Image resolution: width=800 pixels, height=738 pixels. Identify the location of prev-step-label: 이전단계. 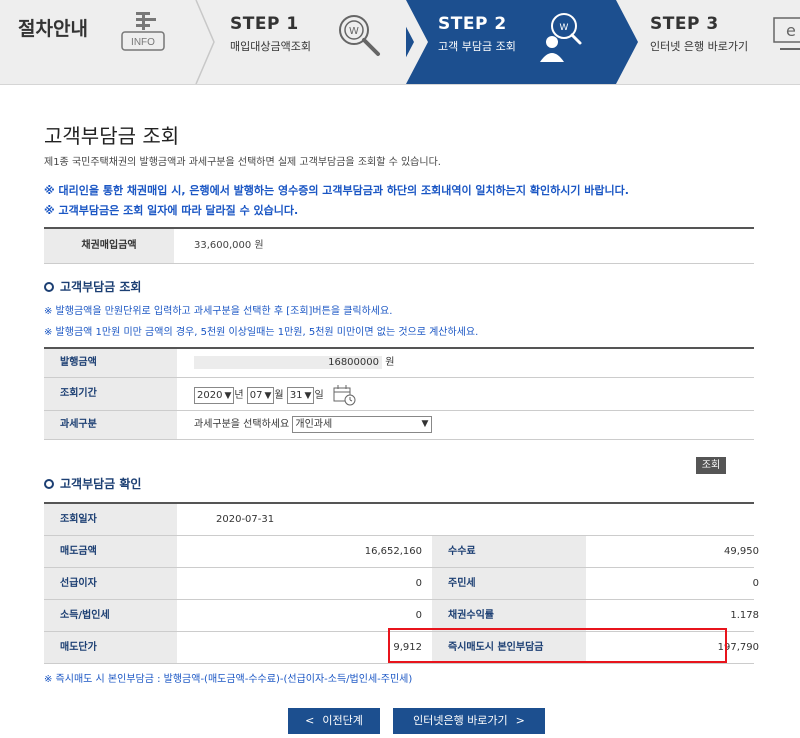
(342, 720).